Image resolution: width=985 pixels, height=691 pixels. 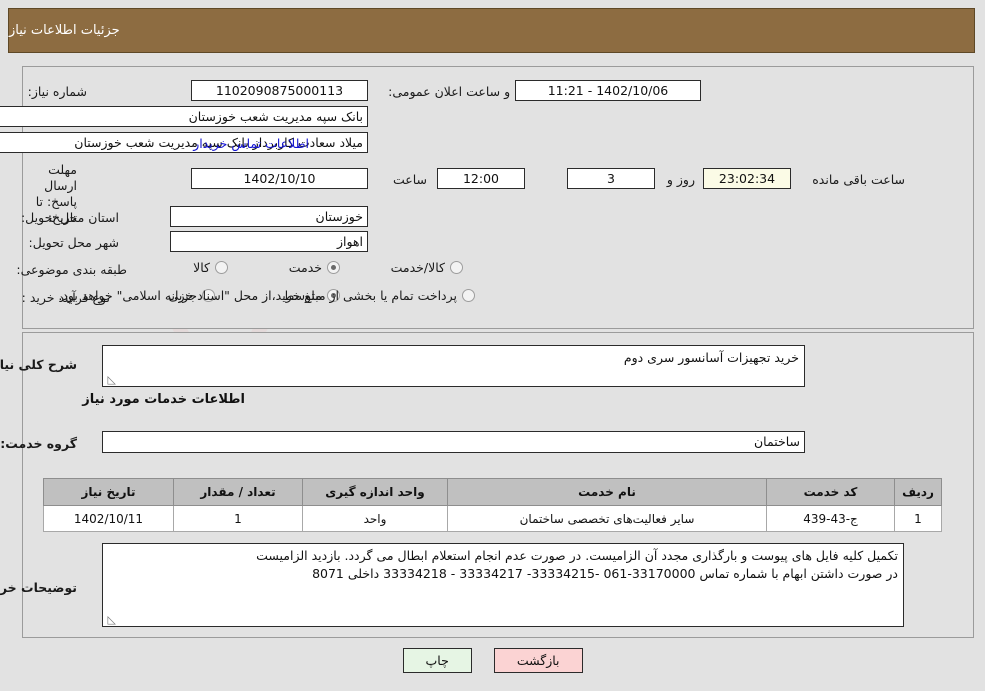 I want to click on page-header: جزئیات اطلاعات نیاز, so click(x=491, y=30).